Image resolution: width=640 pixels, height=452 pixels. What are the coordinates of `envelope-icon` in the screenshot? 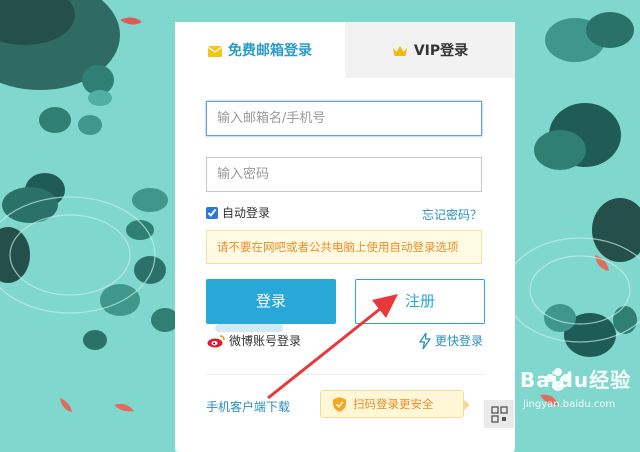 It's located at (215, 51).